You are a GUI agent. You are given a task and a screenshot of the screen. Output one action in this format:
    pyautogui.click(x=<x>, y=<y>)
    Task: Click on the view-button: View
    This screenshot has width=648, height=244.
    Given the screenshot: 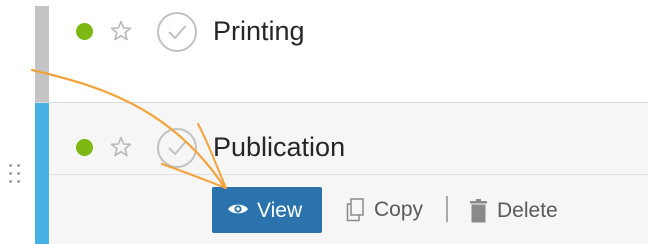 What is the action you would take?
    pyautogui.click(x=267, y=210)
    